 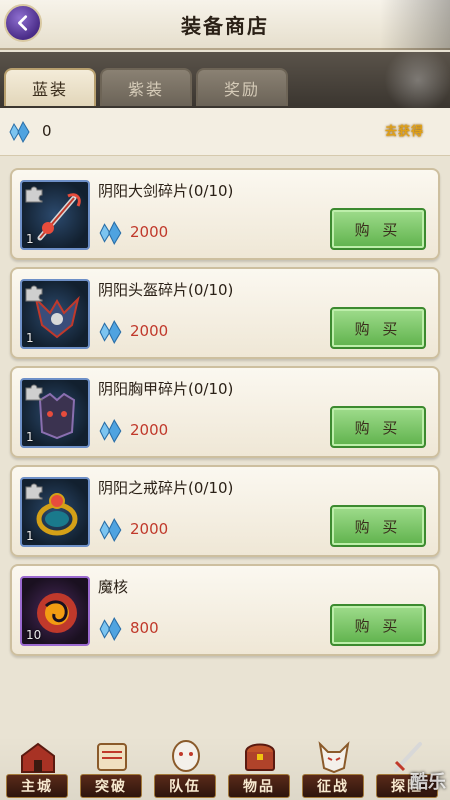 I want to click on nav-campaign: 征战, so click(x=333, y=768).